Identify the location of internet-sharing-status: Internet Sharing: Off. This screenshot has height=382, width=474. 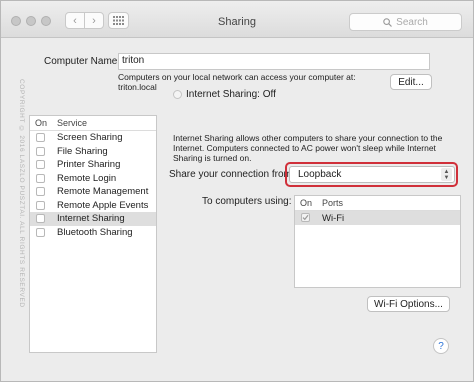
(231, 94).